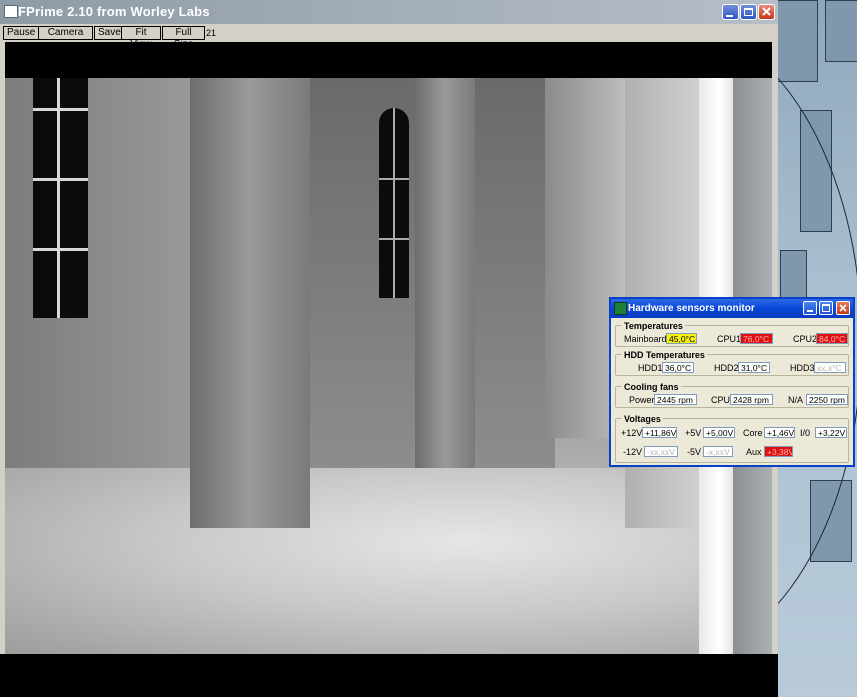 The image size is (857, 697). What do you see at coordinates (650, 368) in the screenshot?
I see `hdd1-label: HDD1` at bounding box center [650, 368].